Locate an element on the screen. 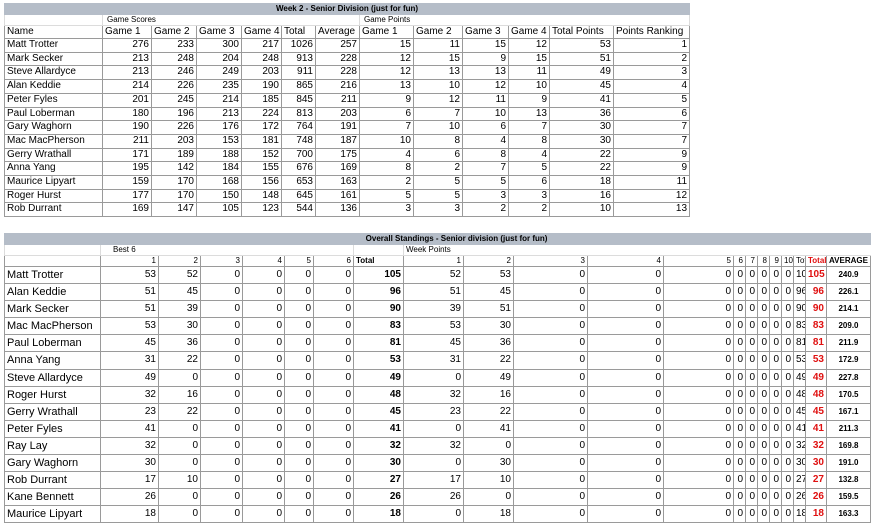 The height and width of the screenshot is (523, 871). score-cell: 163 is located at coordinates (337, 182).